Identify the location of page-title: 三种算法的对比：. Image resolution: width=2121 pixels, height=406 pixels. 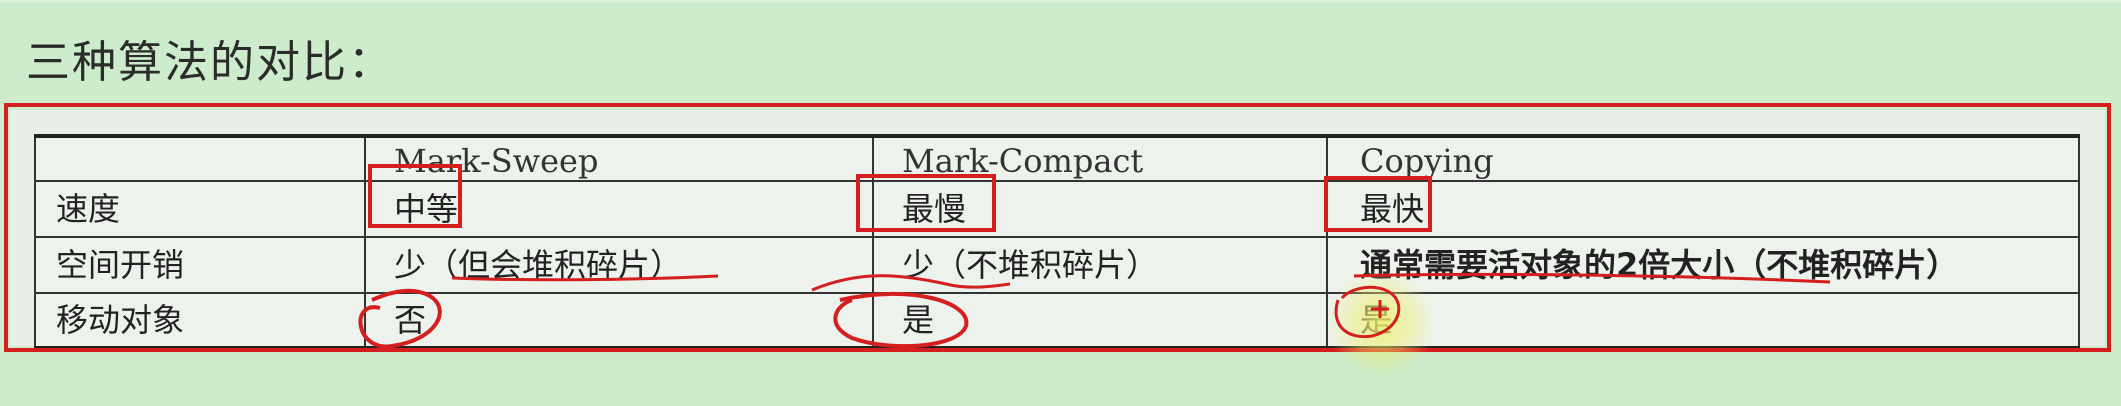
(210, 62).